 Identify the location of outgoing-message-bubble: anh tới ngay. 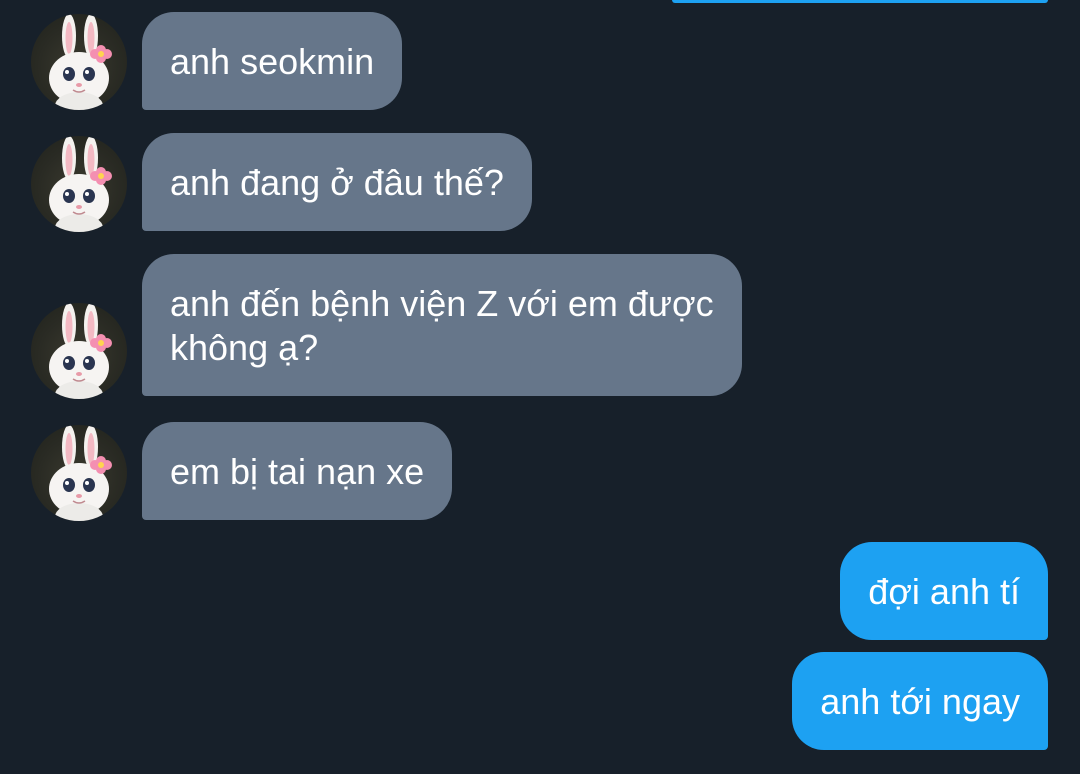
(920, 701).